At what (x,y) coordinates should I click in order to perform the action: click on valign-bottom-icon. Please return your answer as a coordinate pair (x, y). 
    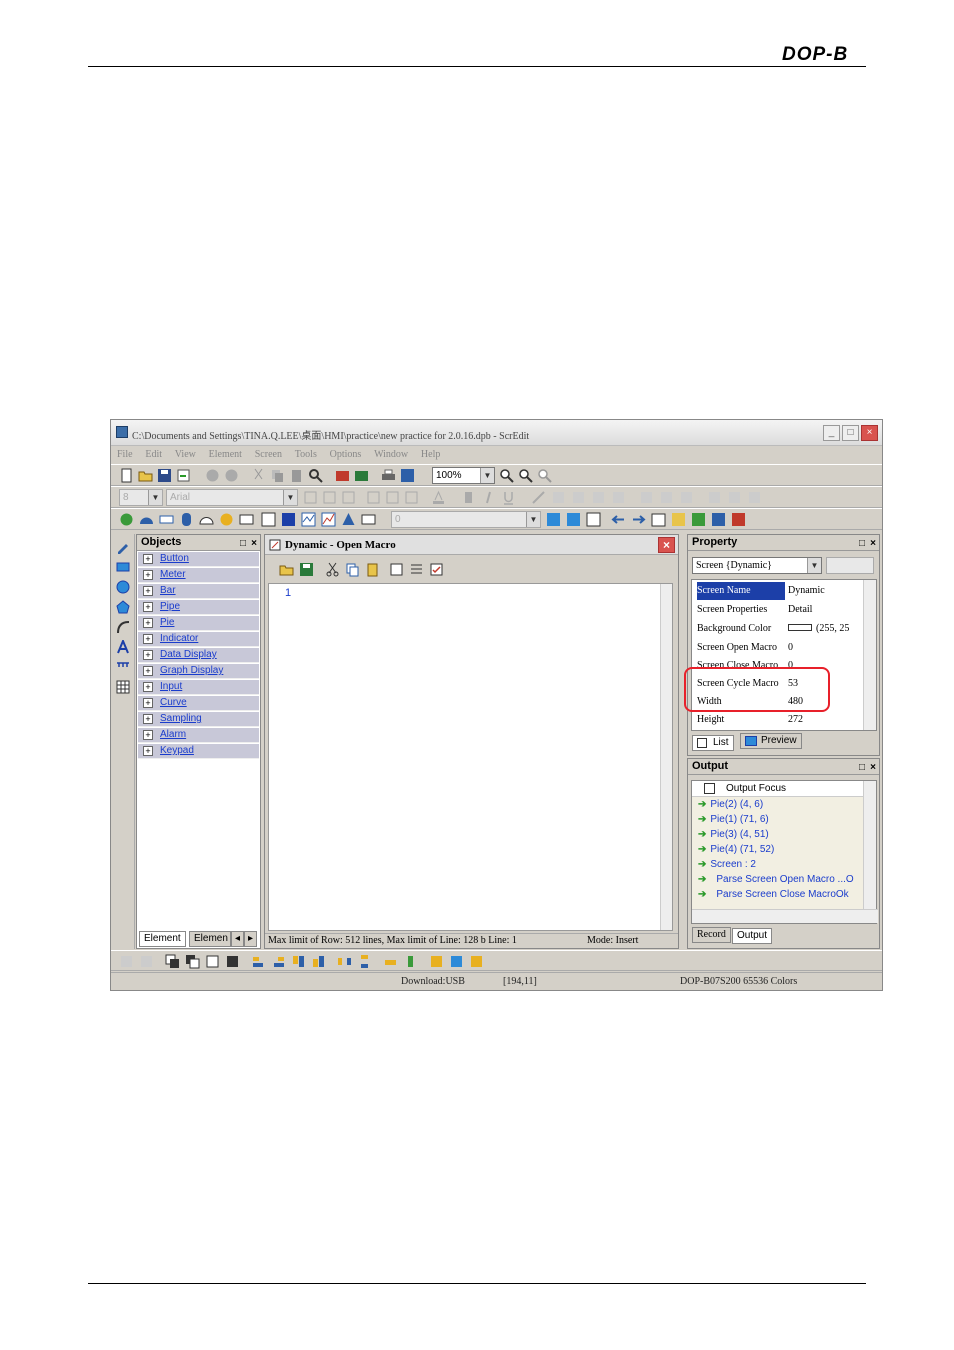
    Looking at the image, I should click on (411, 497).